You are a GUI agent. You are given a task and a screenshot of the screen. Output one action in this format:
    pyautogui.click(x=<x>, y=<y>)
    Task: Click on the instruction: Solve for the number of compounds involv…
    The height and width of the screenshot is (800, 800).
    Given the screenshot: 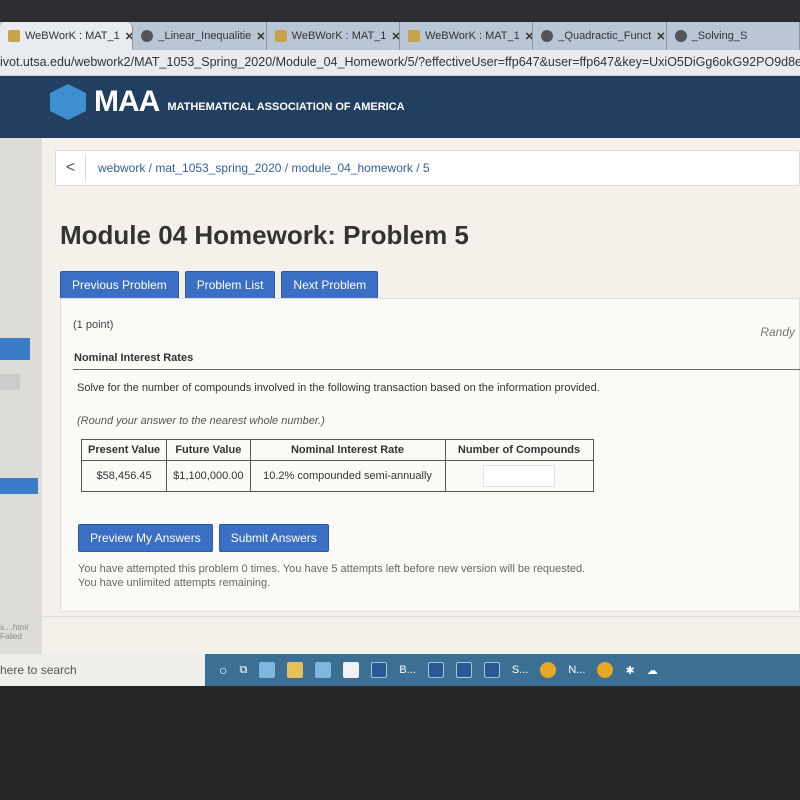 What is the action you would take?
    pyautogui.click(x=338, y=388)
    